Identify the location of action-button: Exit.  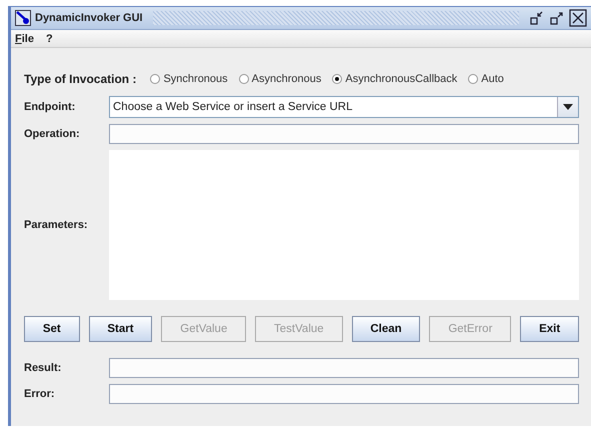
(549, 329).